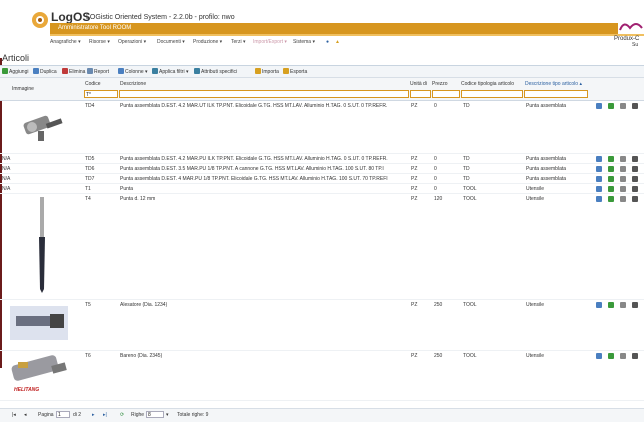  Describe the element at coordinates (93, 415) in the screenshot. I see `next-page-icon: ▸` at that location.